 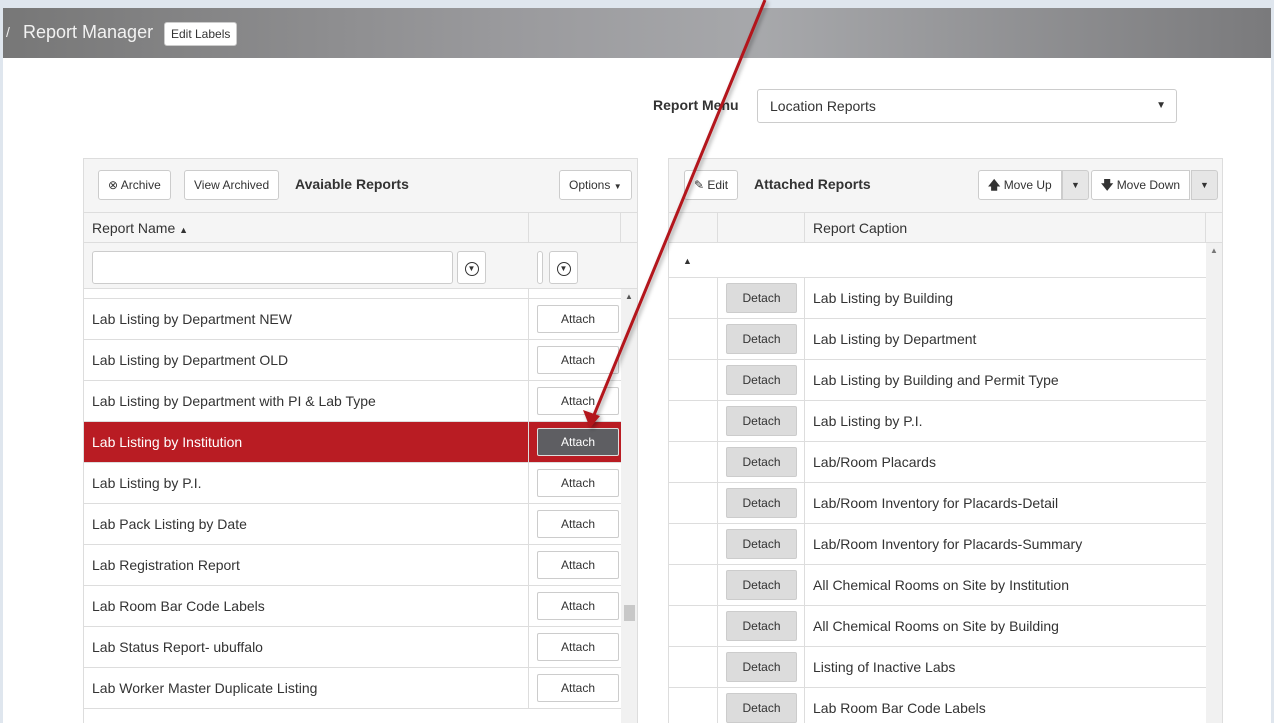 I want to click on table-row: Detach Lab Room Bar Code Labels, so click(x=937, y=705).